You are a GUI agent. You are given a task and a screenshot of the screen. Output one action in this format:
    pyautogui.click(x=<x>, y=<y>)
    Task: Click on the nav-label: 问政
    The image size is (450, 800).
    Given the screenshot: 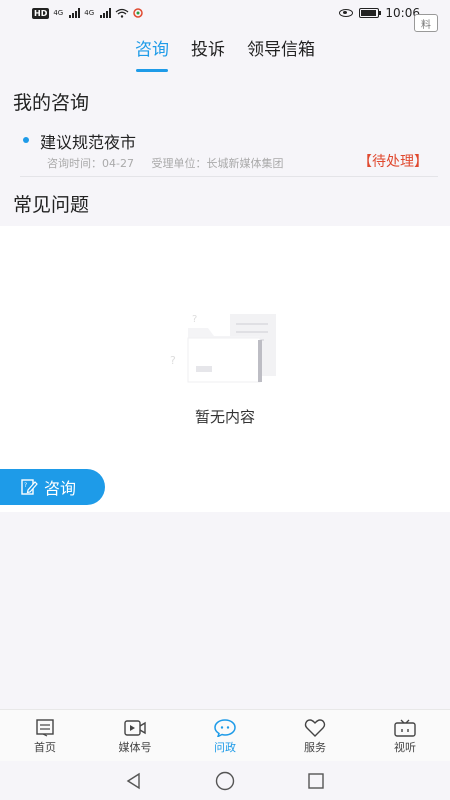 What is the action you would take?
    pyautogui.click(x=225, y=747)
    